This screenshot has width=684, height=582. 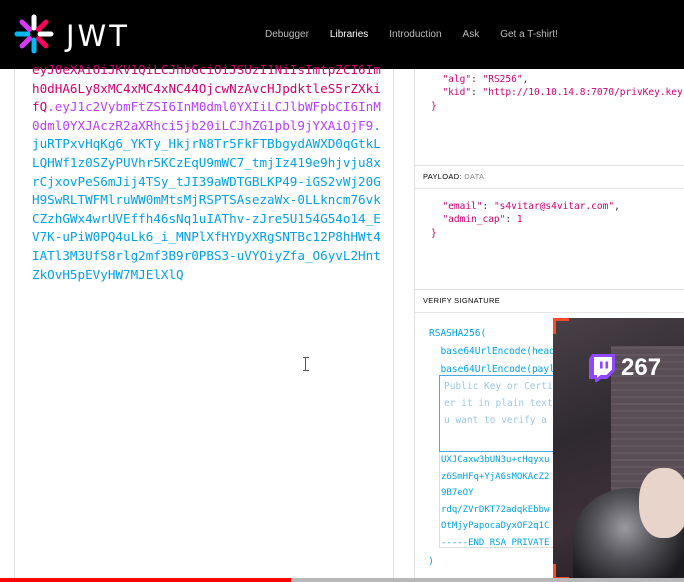 What do you see at coordinates (349, 34) in the screenshot?
I see `nav-item-libraries: Libraries` at bounding box center [349, 34].